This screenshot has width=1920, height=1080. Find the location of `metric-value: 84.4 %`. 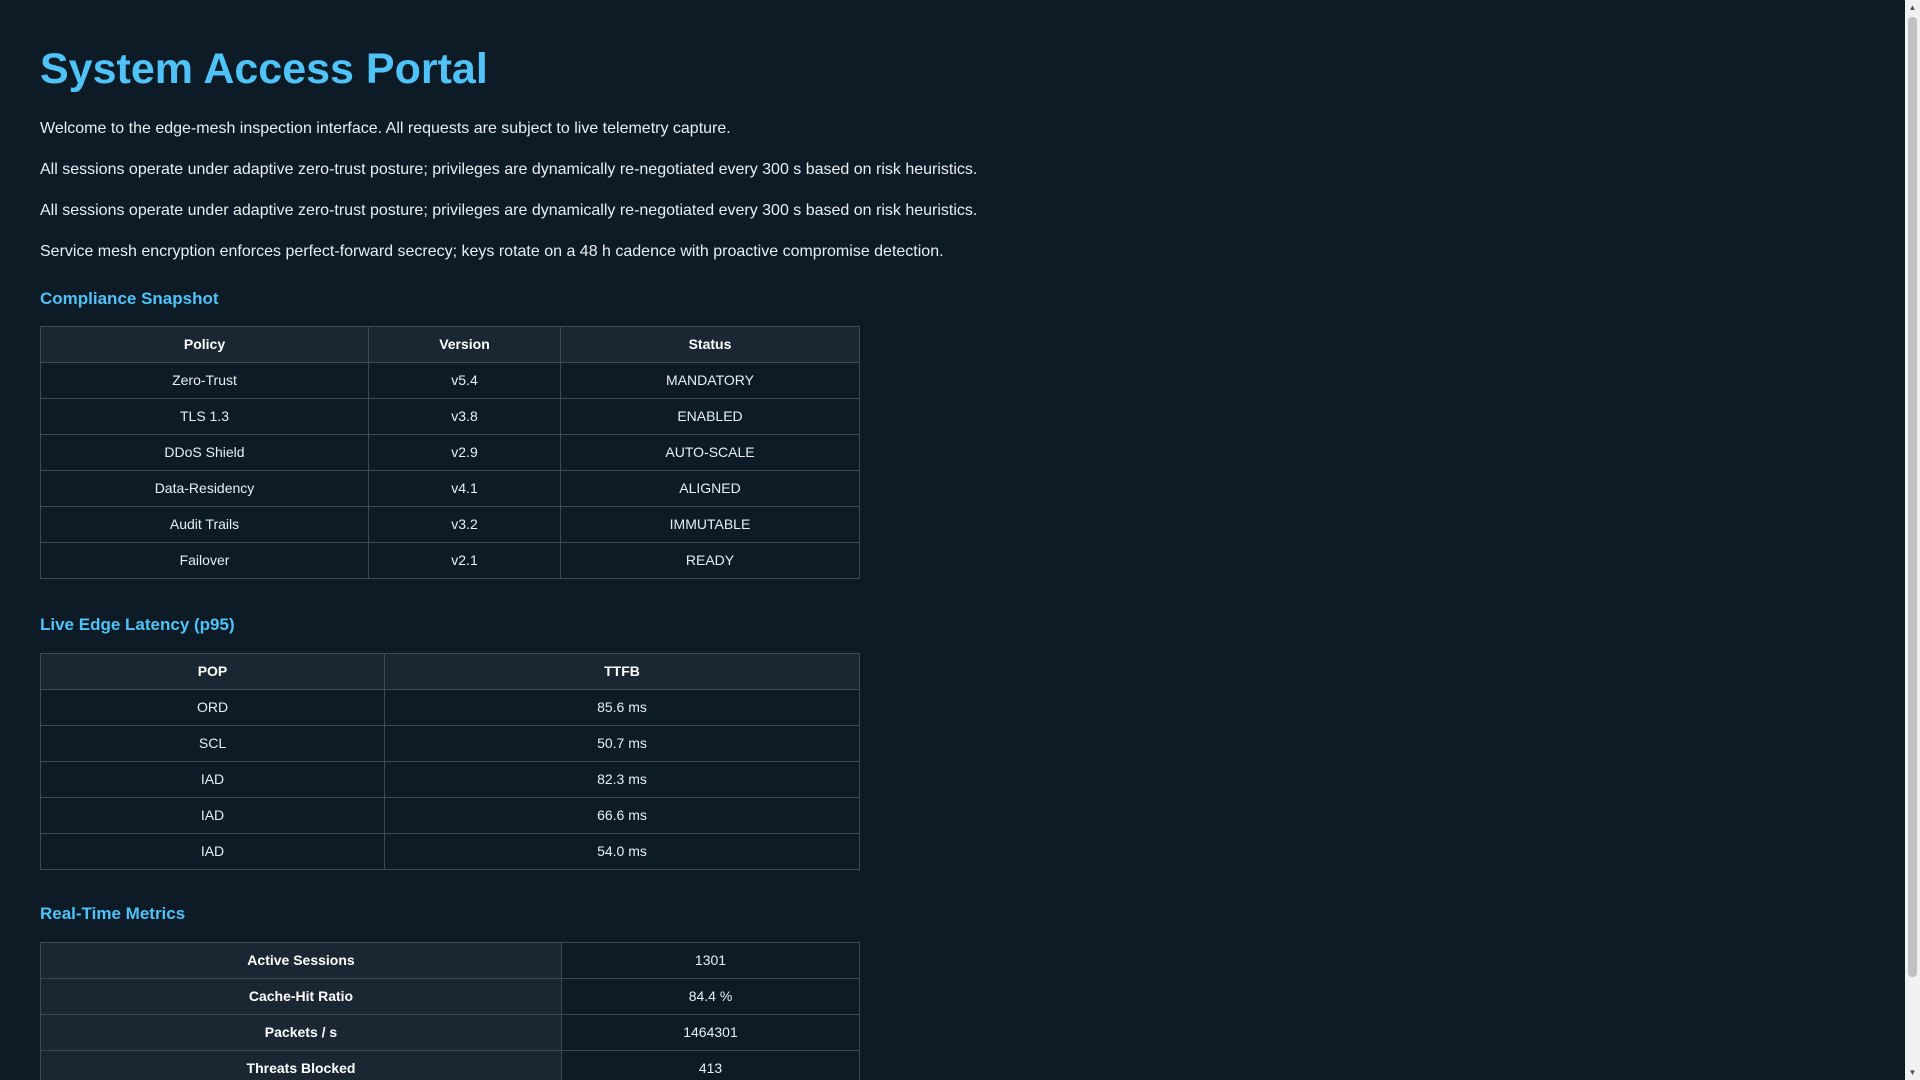

metric-value: 84.4 % is located at coordinates (710, 996).